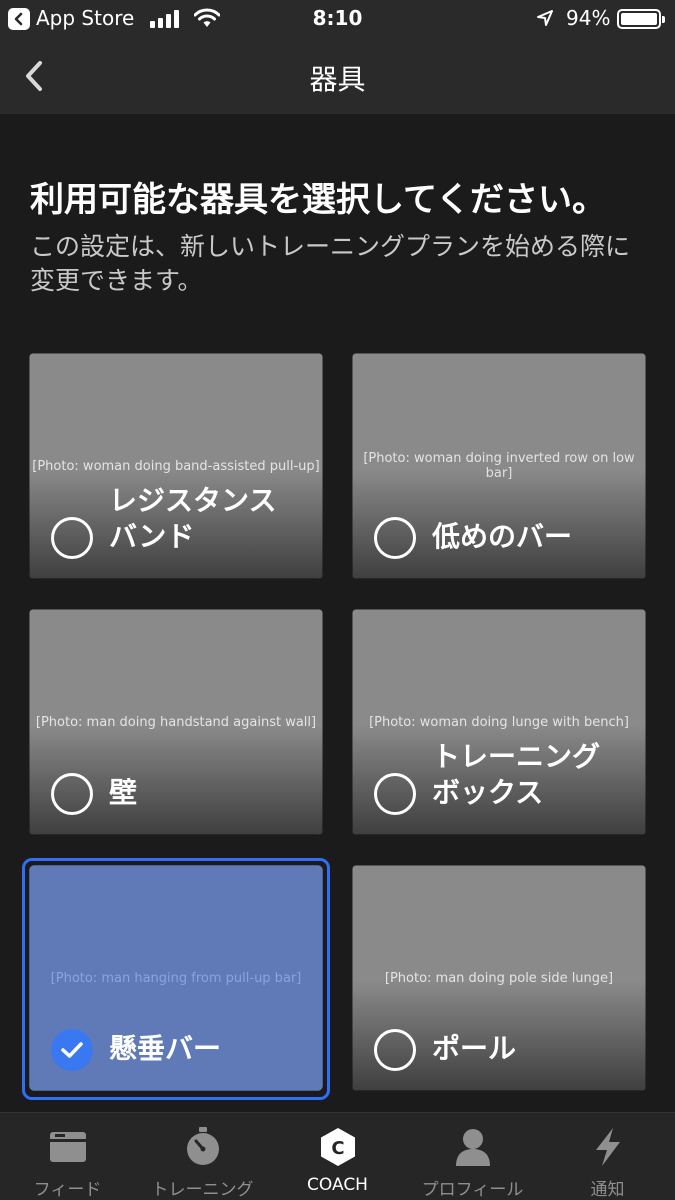 This screenshot has height=1200, width=675. I want to click on tab-label: COACH, so click(337, 1185).